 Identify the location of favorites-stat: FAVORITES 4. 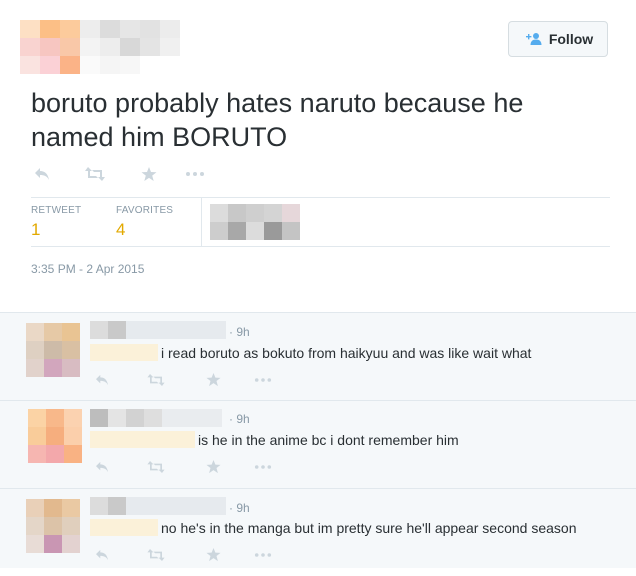
(144, 222).